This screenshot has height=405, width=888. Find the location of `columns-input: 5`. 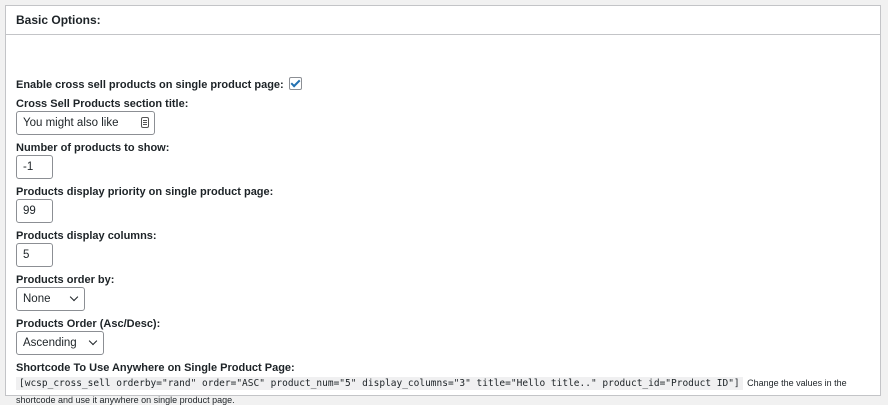

columns-input: 5 is located at coordinates (34, 255).